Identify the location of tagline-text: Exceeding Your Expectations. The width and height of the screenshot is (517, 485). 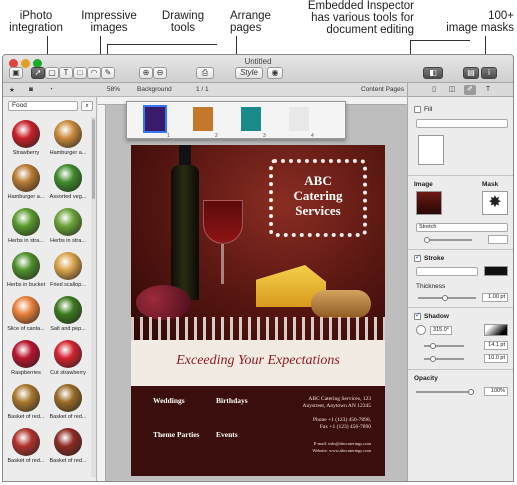
(258, 361).